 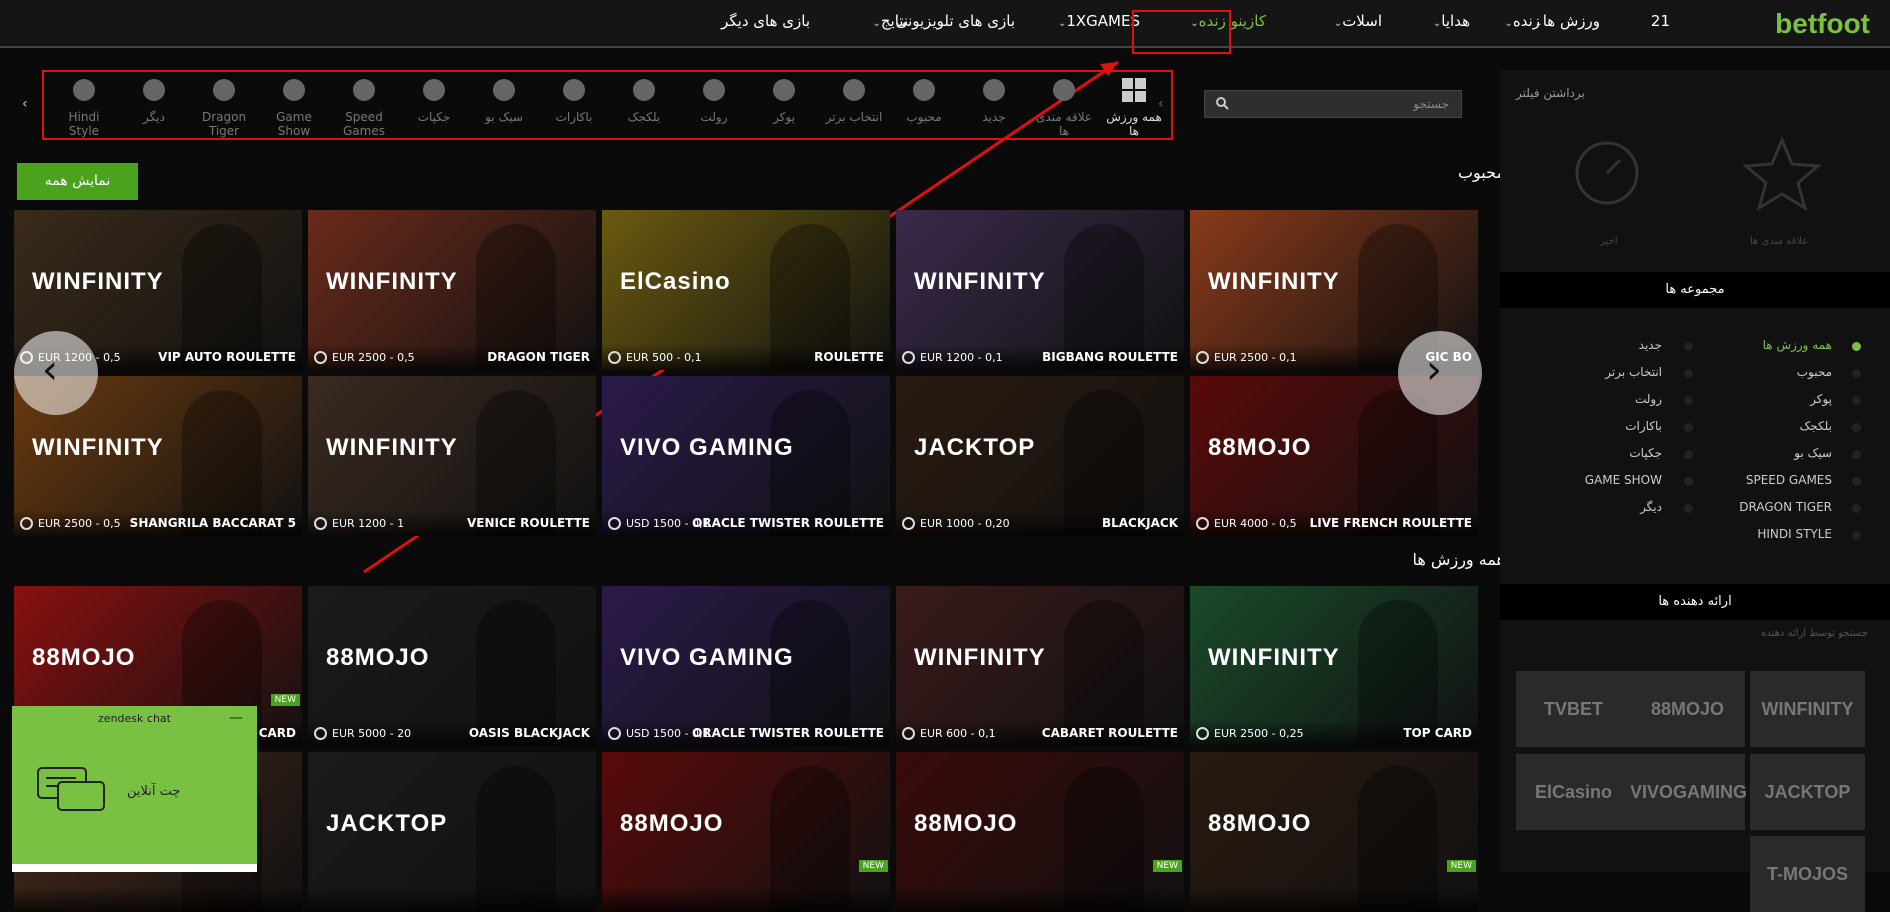 I want to click on provider-logo-button: ElCasino, so click(x=1573, y=792).